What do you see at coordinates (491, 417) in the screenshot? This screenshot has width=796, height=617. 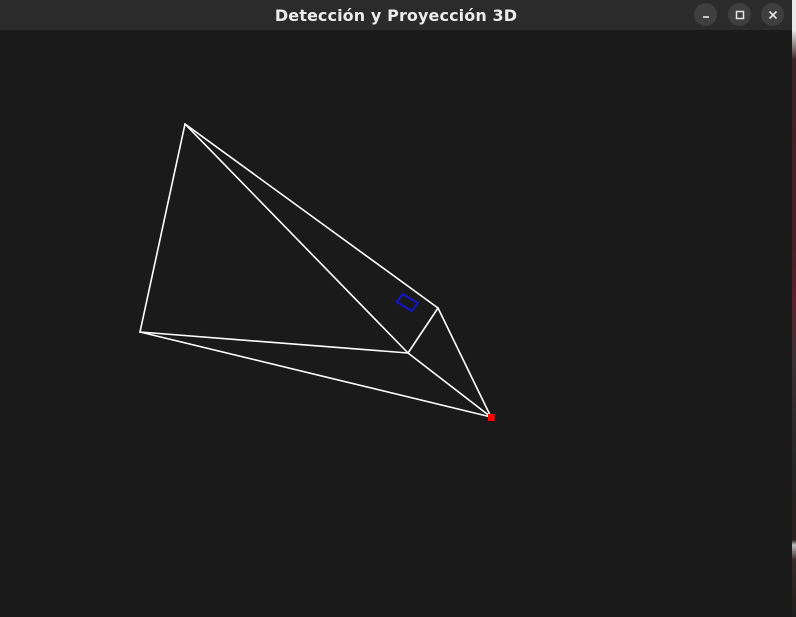 I see `projection-point` at bounding box center [491, 417].